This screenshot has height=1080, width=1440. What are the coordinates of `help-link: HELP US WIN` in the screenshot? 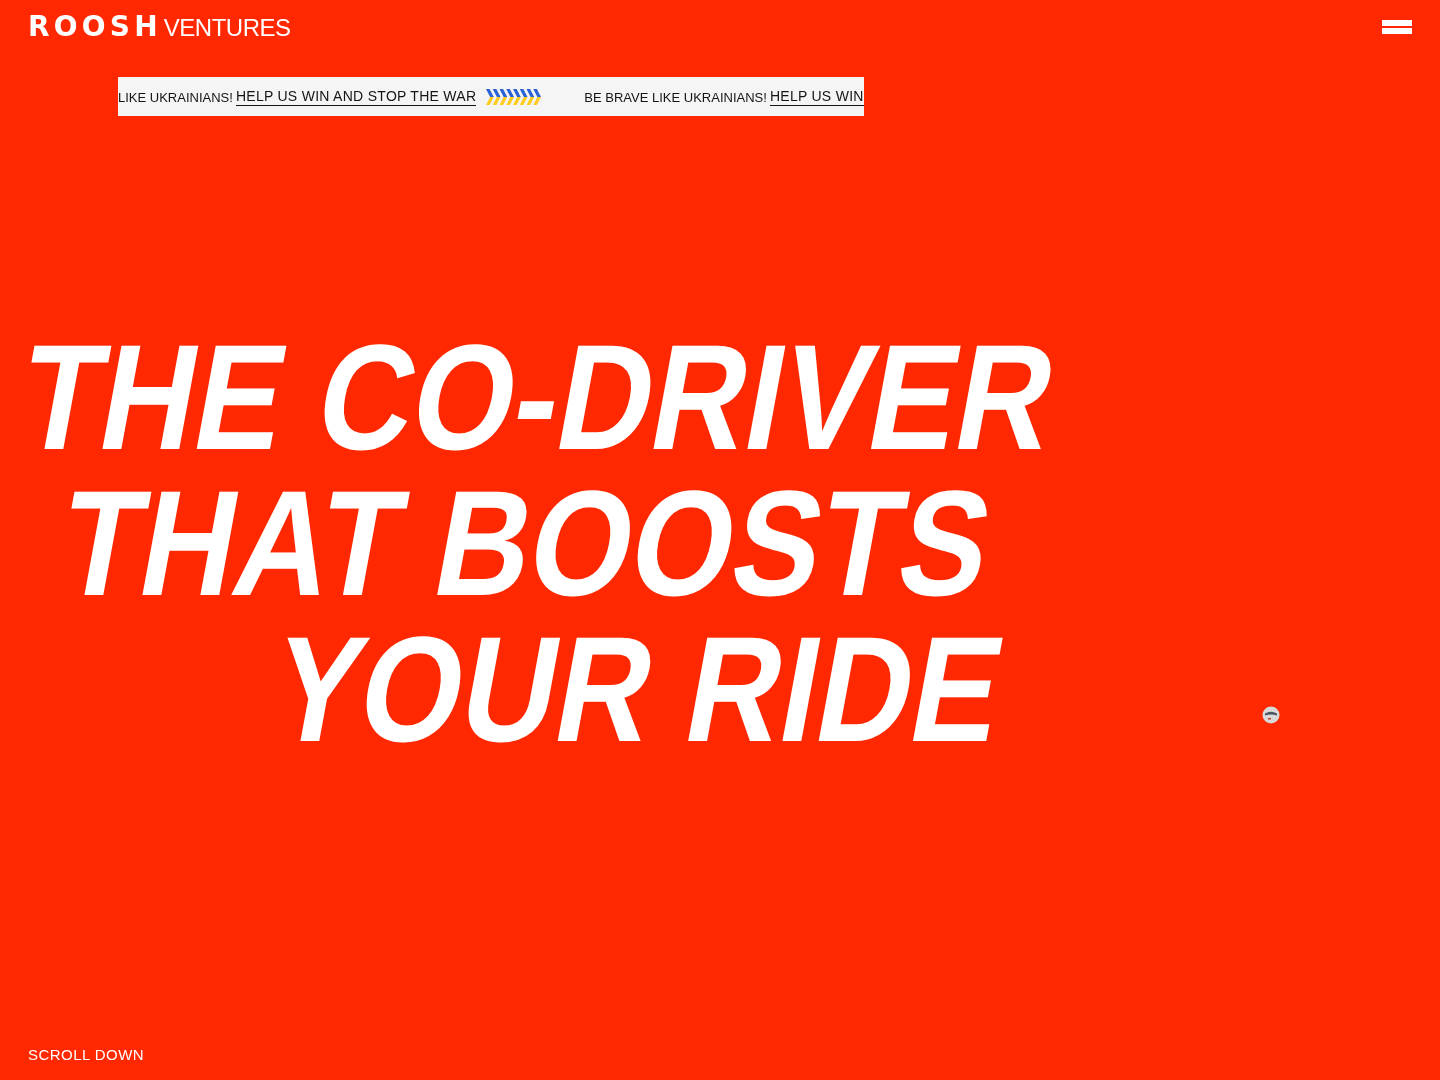 It's located at (816, 96).